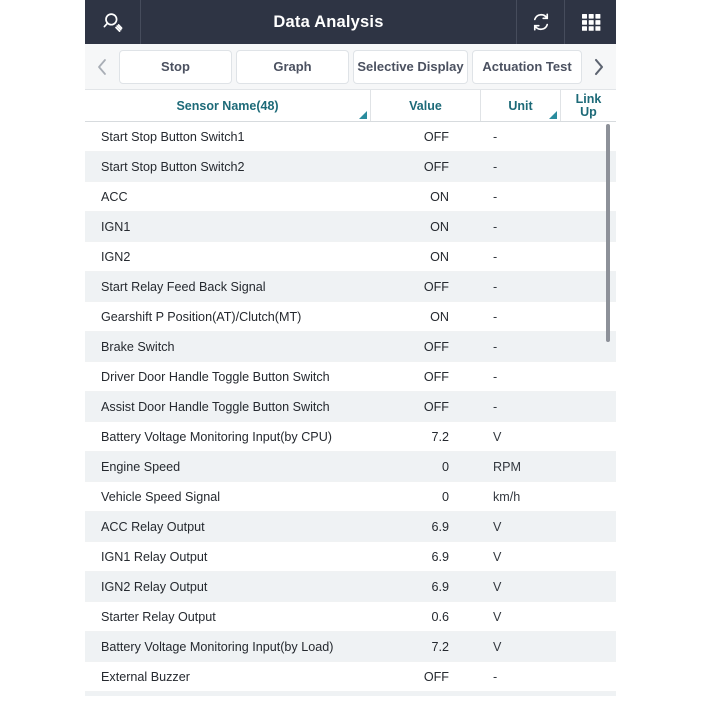  Describe the element at coordinates (350, 197) in the screenshot. I see `table-row: ACC ON -` at that location.